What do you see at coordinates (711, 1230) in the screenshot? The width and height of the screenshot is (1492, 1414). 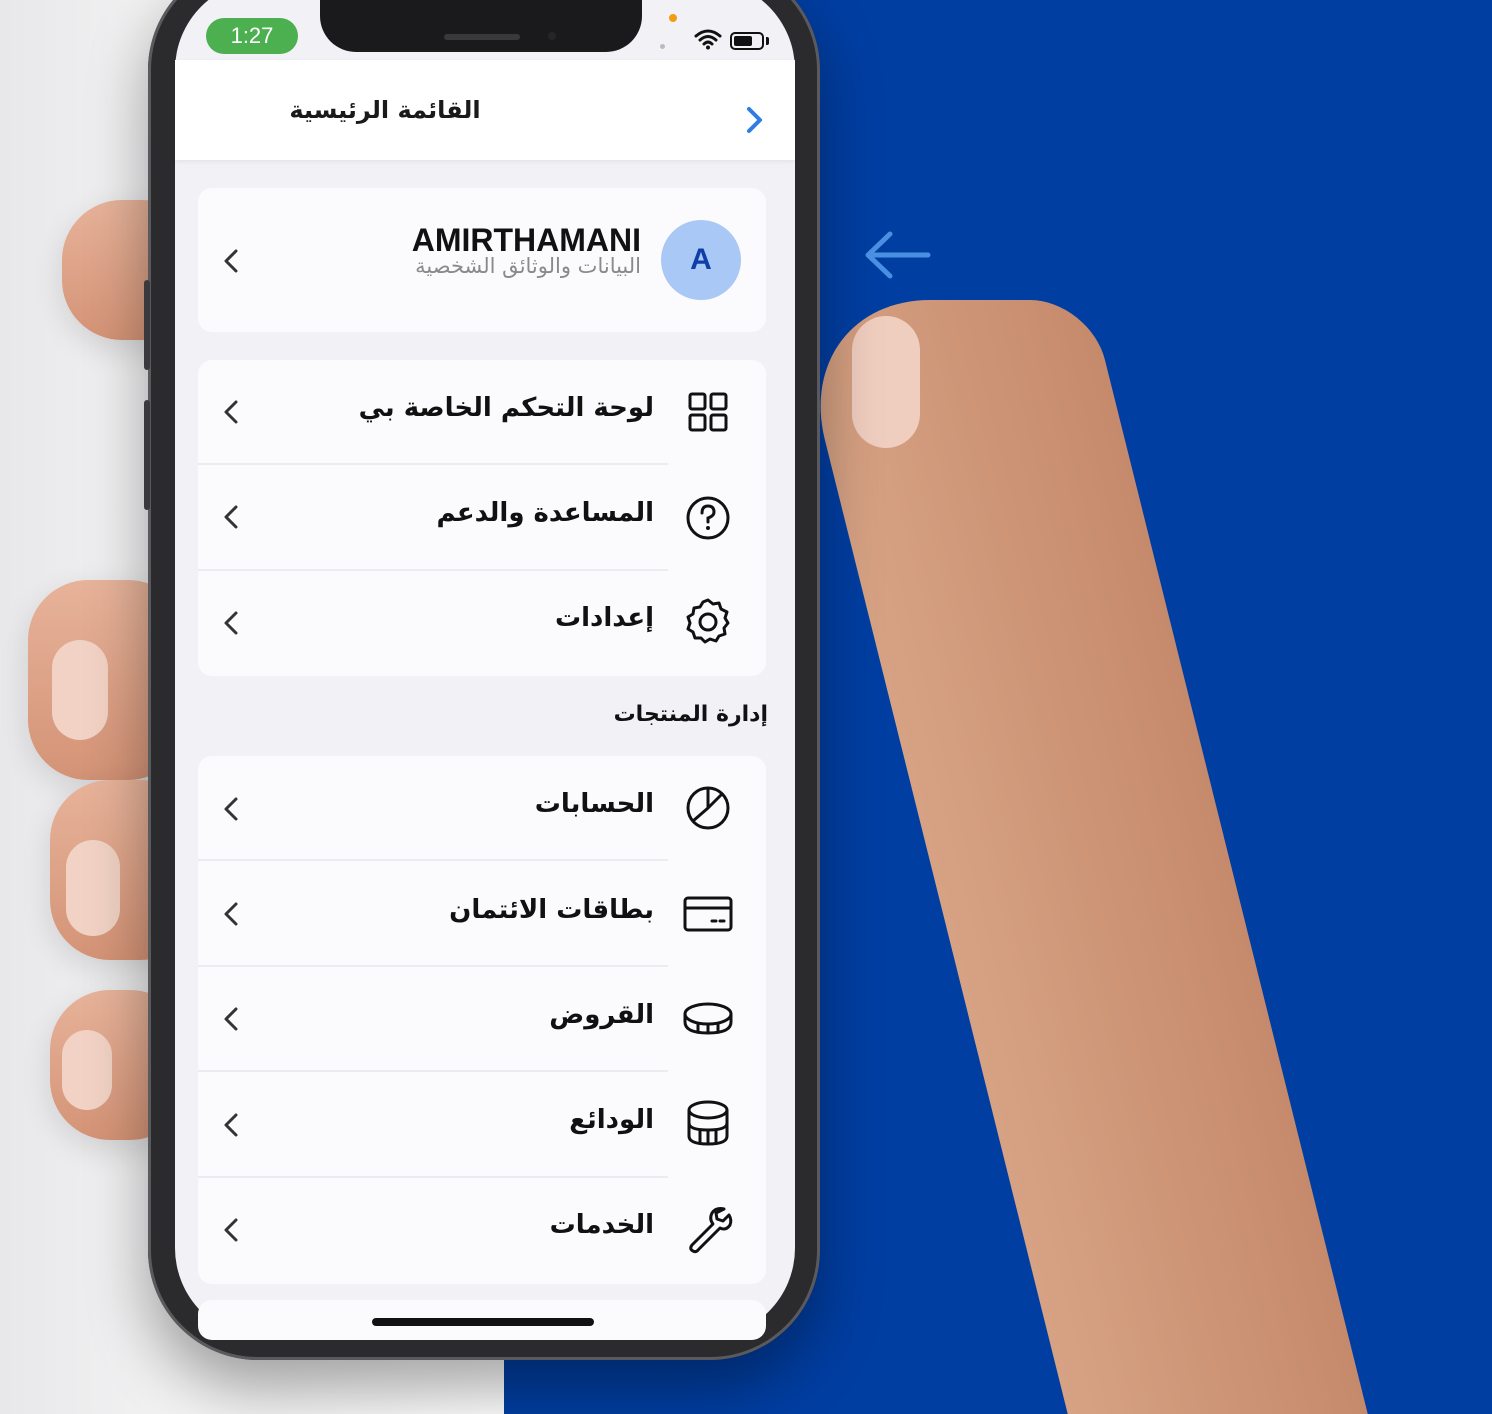 I see `wrench-icon` at bounding box center [711, 1230].